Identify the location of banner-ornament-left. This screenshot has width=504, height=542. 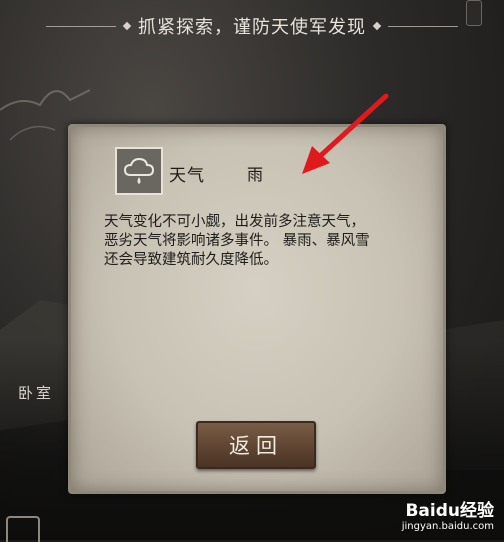
(127, 26).